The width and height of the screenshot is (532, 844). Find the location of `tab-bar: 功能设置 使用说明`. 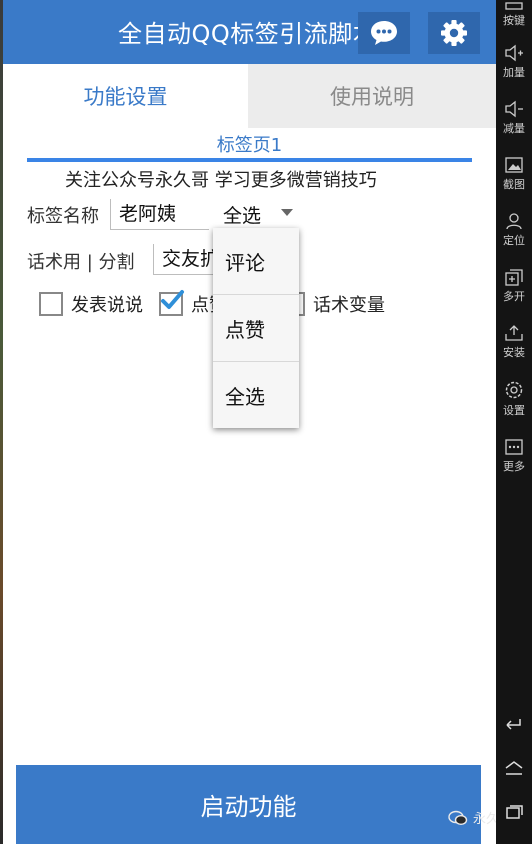

tab-bar: 功能设置 使用说明 is located at coordinates (249, 96).